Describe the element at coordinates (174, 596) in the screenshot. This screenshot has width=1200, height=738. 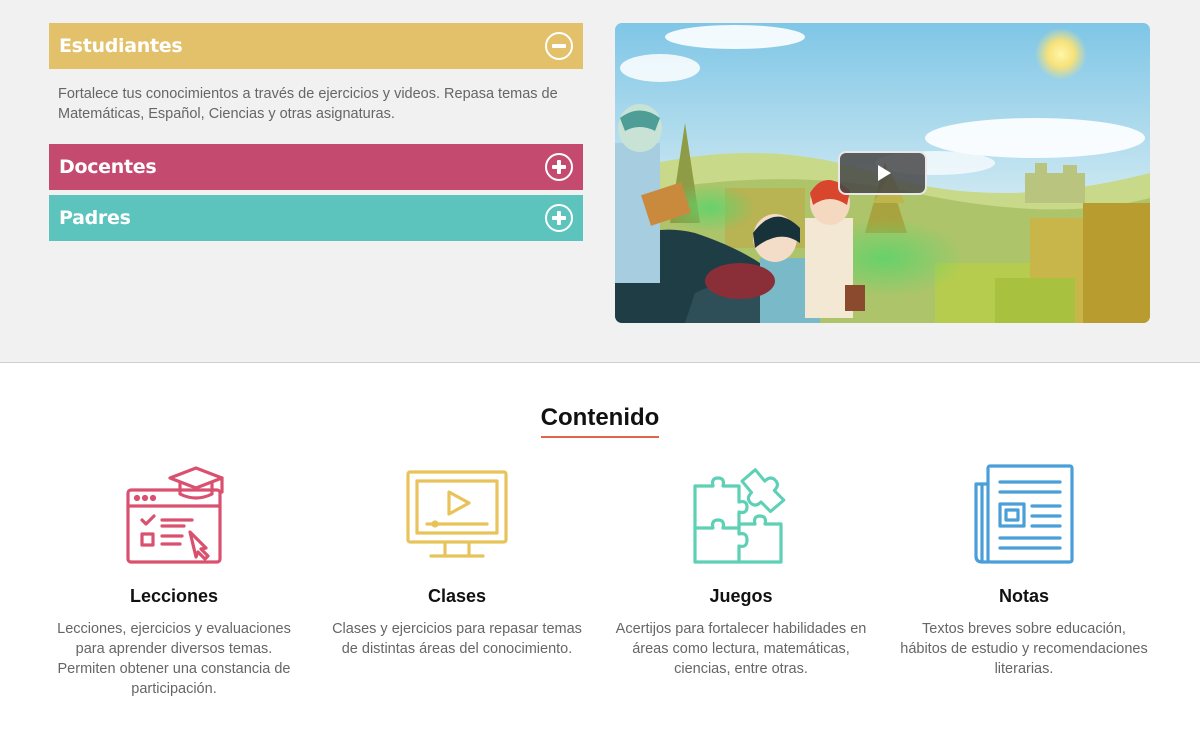
I see `card-title: Lecciones` at that location.